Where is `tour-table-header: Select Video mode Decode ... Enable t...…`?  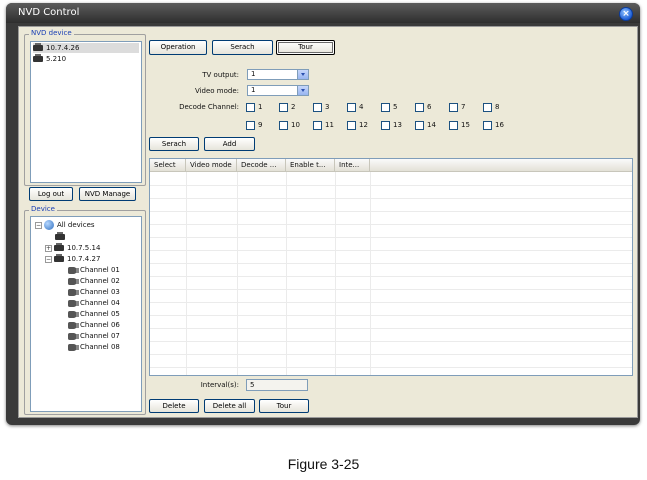 tour-table-header: Select Video mode Decode ... Enable t...… is located at coordinates (391, 165).